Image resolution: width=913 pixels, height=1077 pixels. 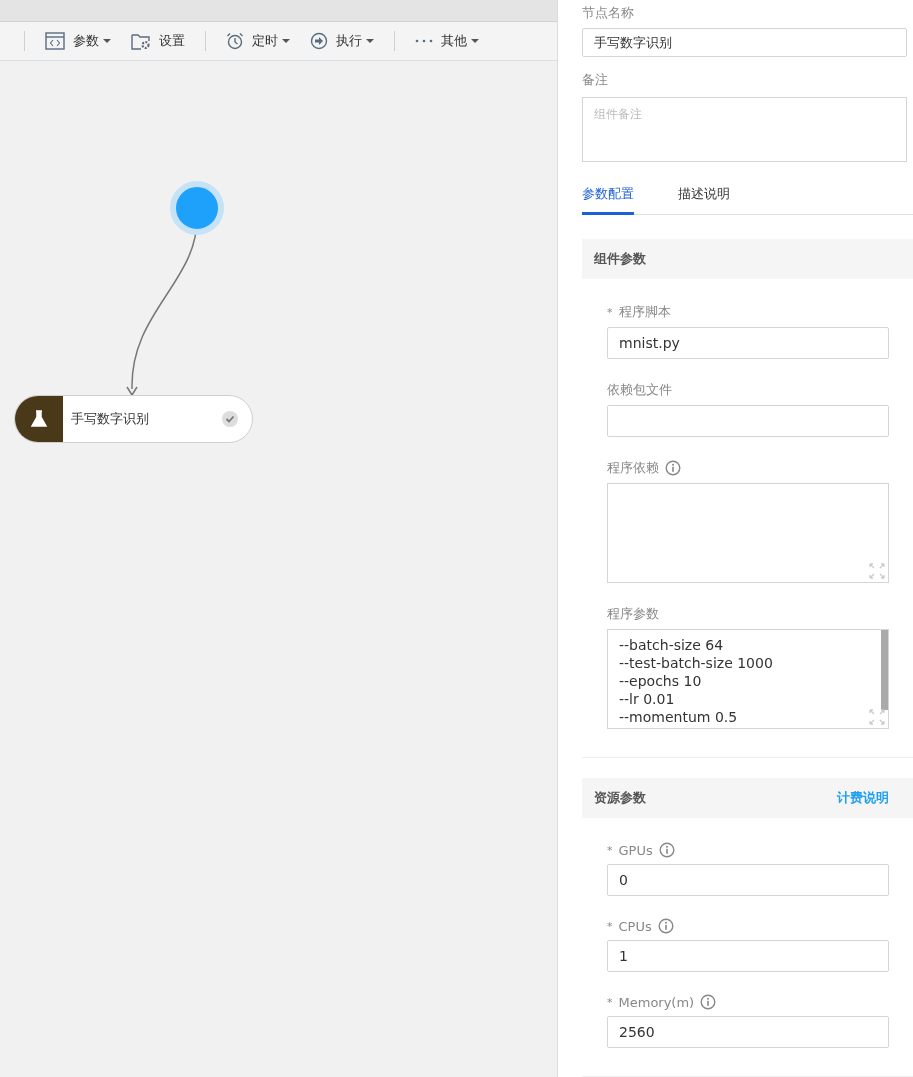 What do you see at coordinates (748, 956) in the screenshot?
I see `input-field: 1` at bounding box center [748, 956].